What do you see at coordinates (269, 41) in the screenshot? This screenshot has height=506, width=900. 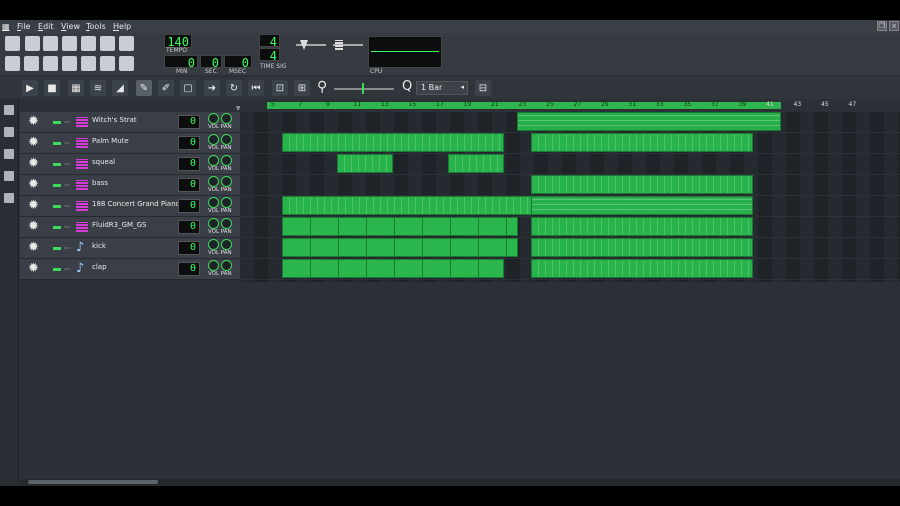 I see `timesig-numerator: 4` at bounding box center [269, 41].